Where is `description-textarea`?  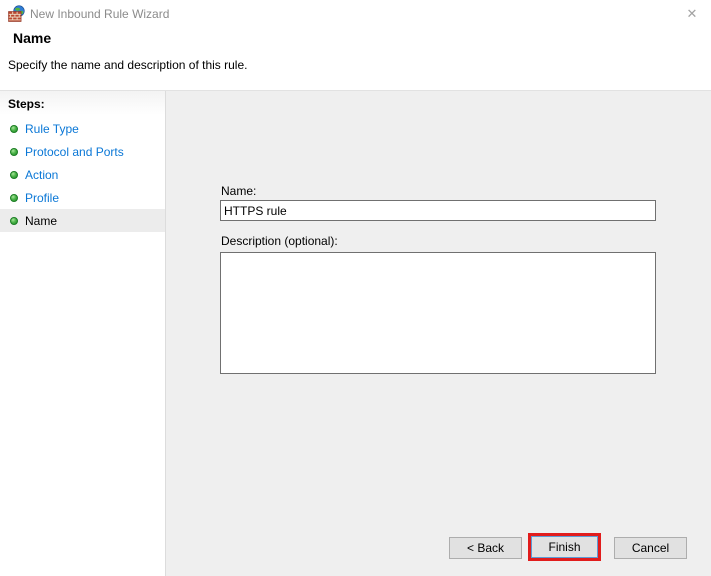
description-textarea is located at coordinates (438, 313).